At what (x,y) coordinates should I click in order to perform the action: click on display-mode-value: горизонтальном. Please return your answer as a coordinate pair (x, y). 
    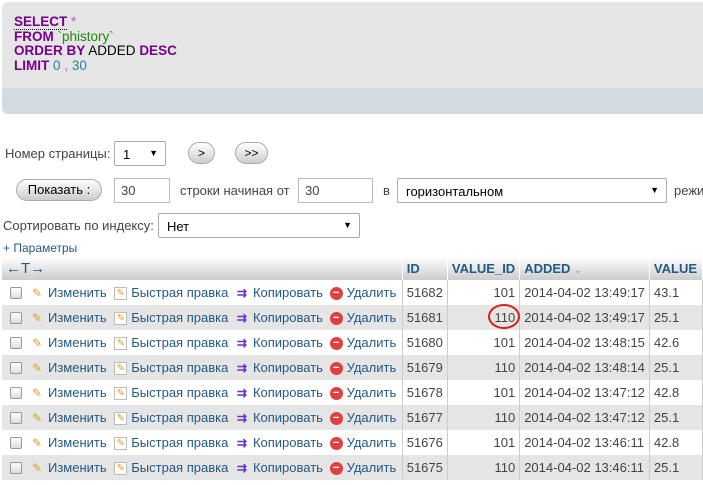
    Looking at the image, I should click on (455, 191).